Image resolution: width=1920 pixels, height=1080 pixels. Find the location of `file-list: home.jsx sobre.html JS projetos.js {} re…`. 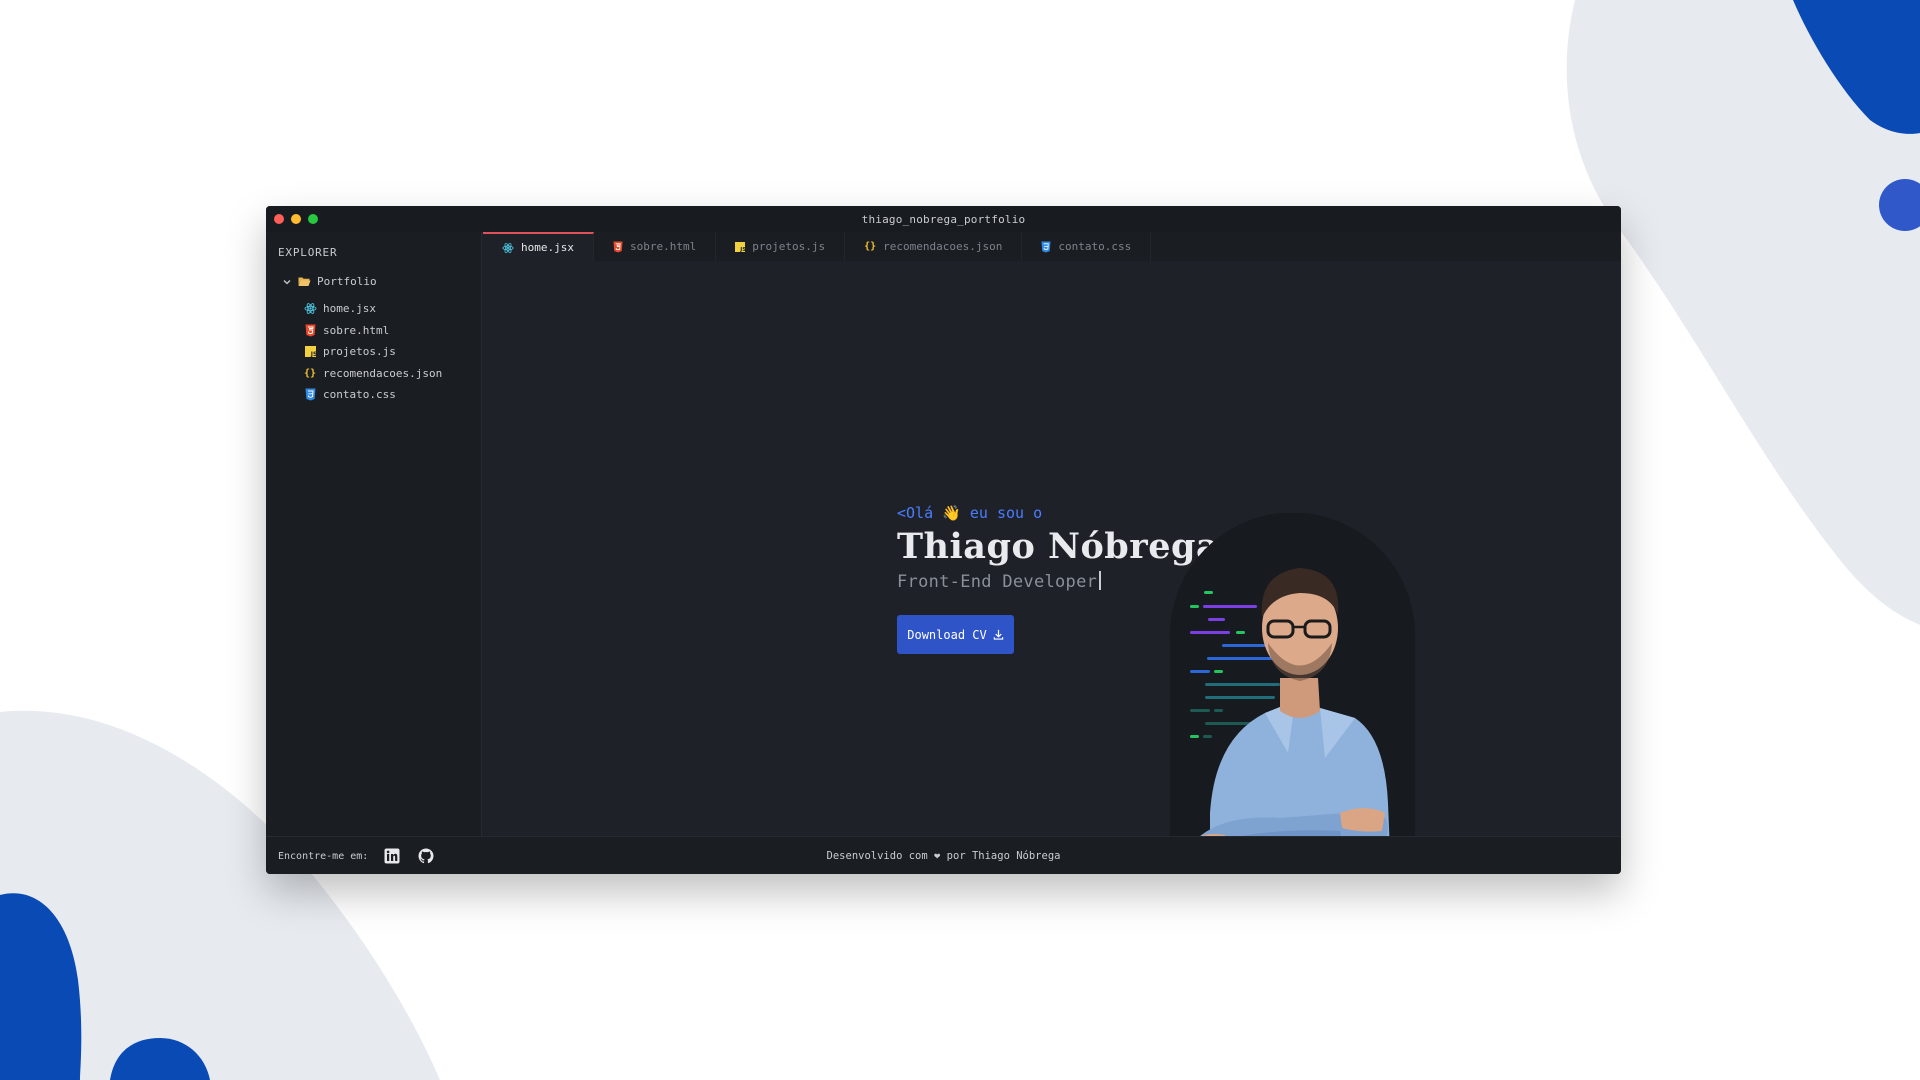

file-list: home.jsx sobre.html JS projetos.js {} re… is located at coordinates (372, 352).